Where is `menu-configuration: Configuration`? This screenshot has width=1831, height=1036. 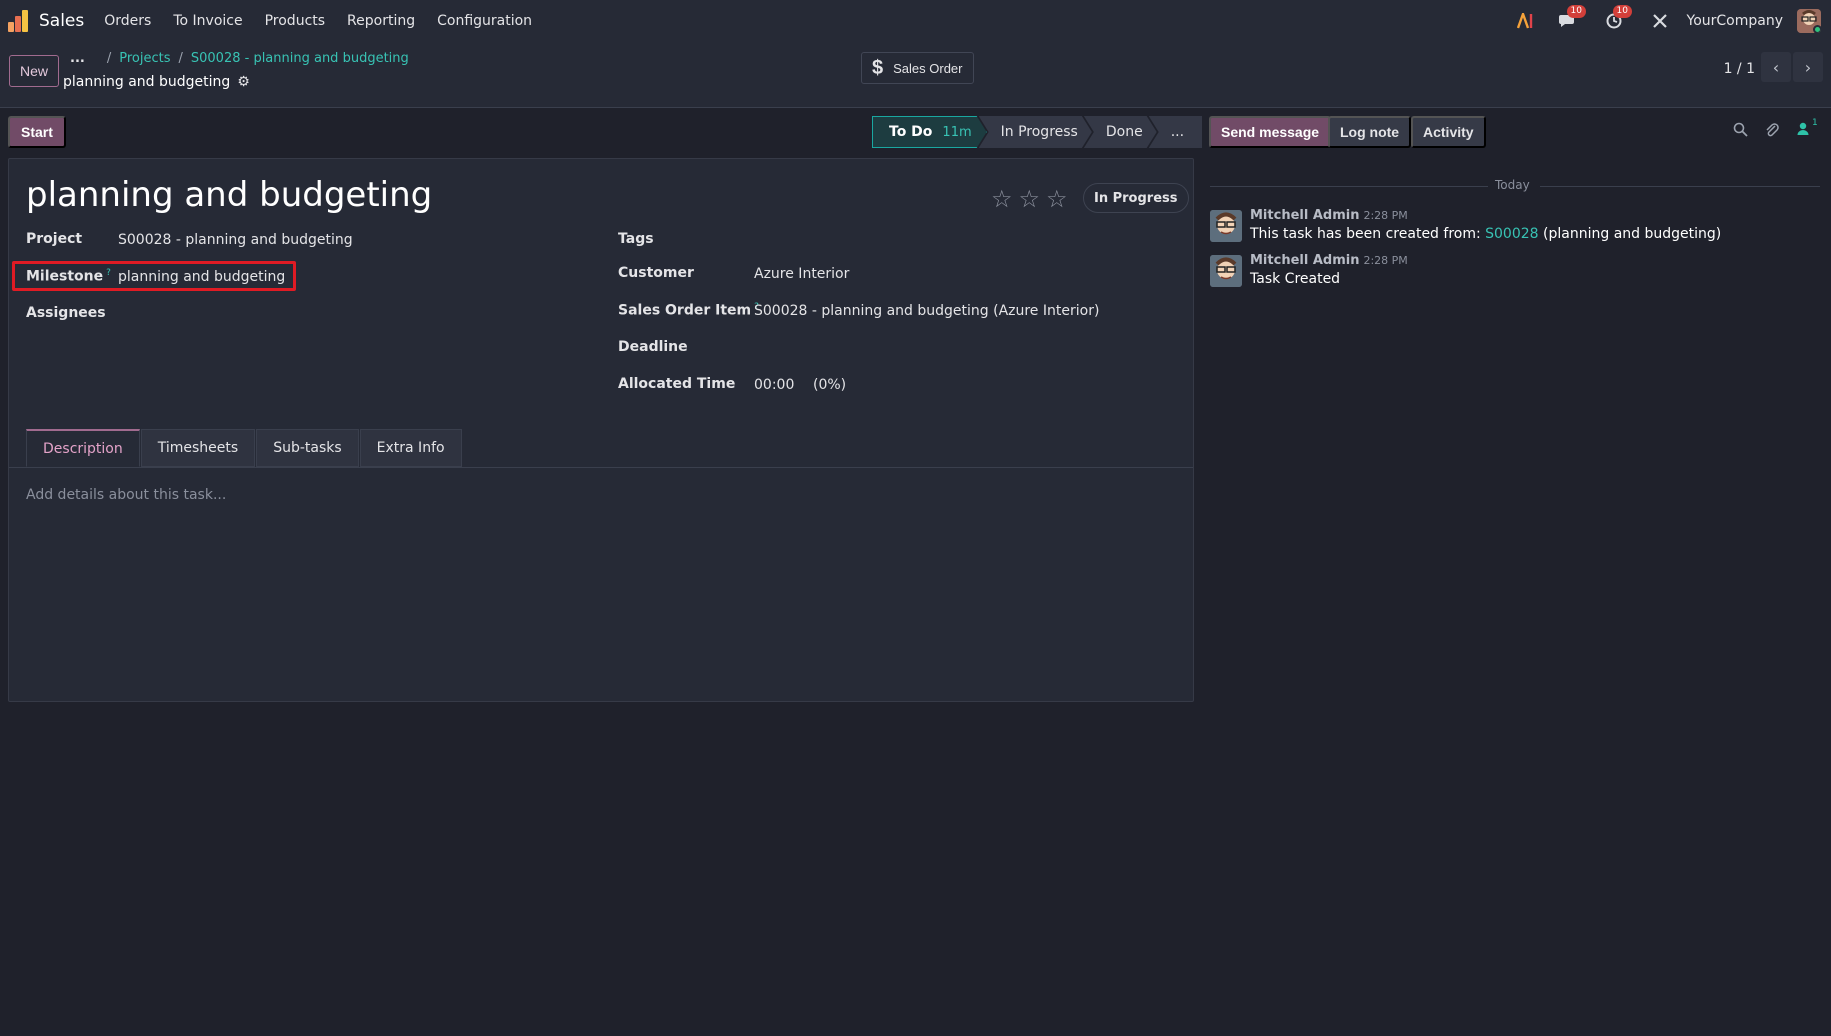 menu-configuration: Configuration is located at coordinates (484, 21).